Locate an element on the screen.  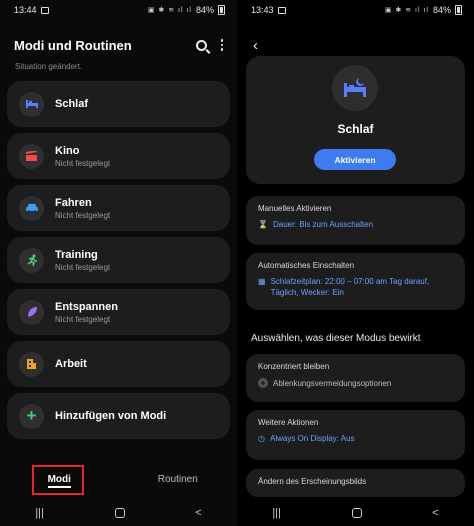
bed-icon is located at coordinates (31, 104).